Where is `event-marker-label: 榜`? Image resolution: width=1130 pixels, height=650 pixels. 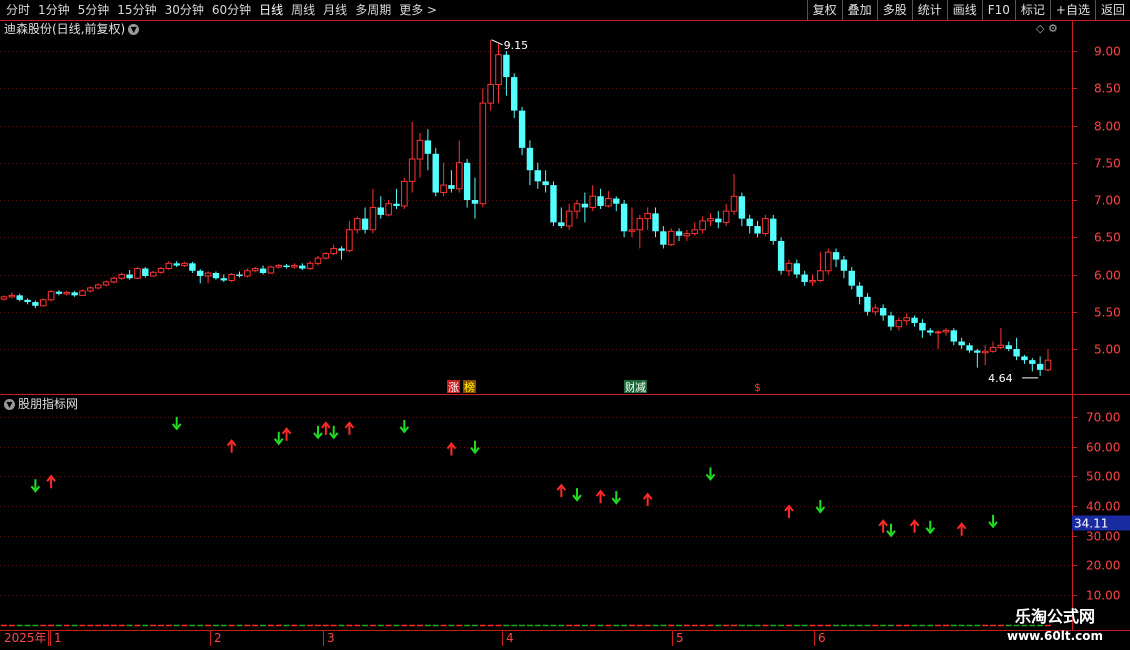 event-marker-label: 榜 is located at coordinates (469, 387).